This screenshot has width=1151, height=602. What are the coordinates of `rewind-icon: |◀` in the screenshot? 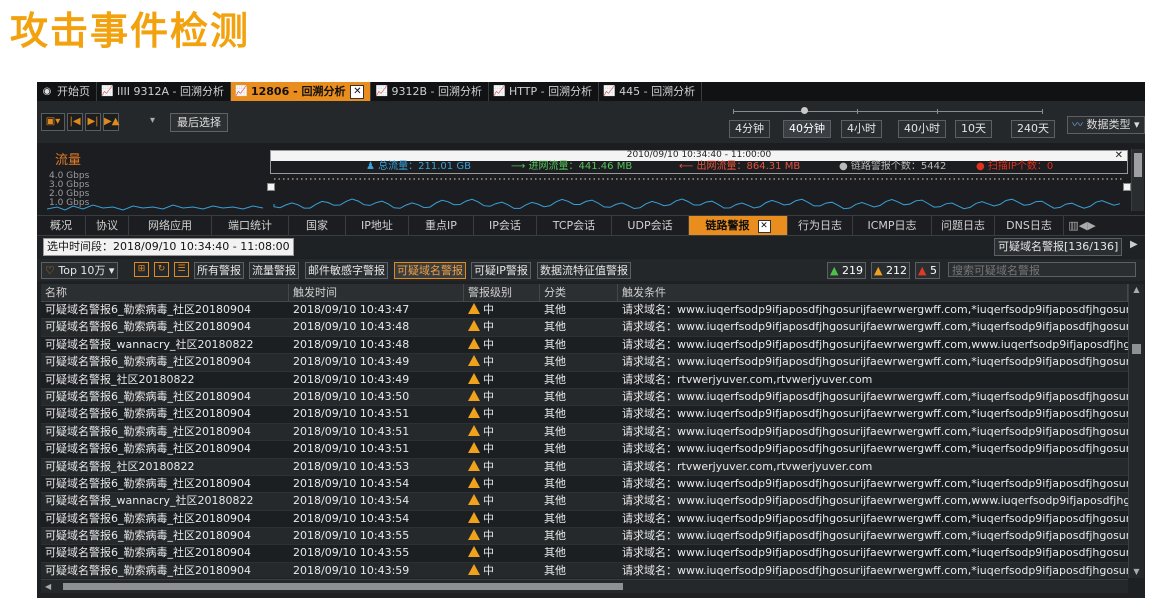 It's located at (75, 122).